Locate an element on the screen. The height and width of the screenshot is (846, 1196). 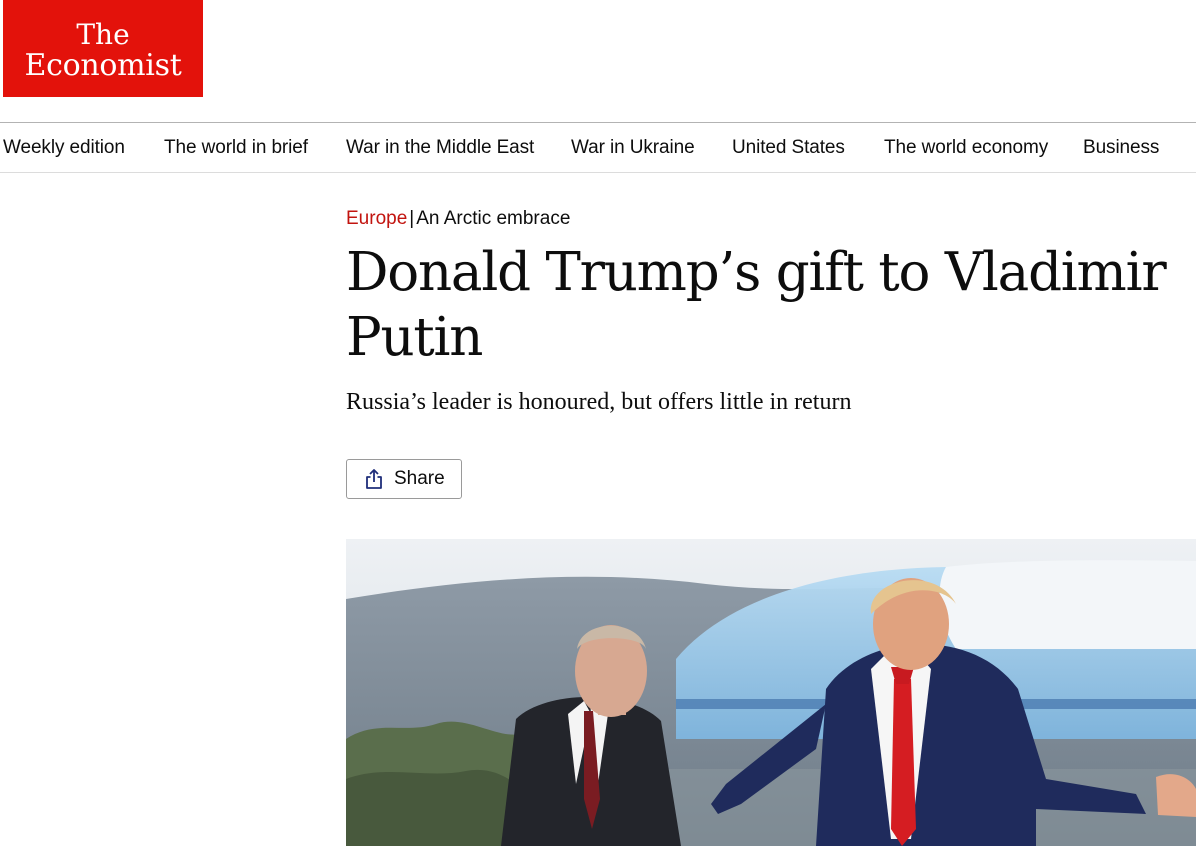
share-icon is located at coordinates (374, 479).